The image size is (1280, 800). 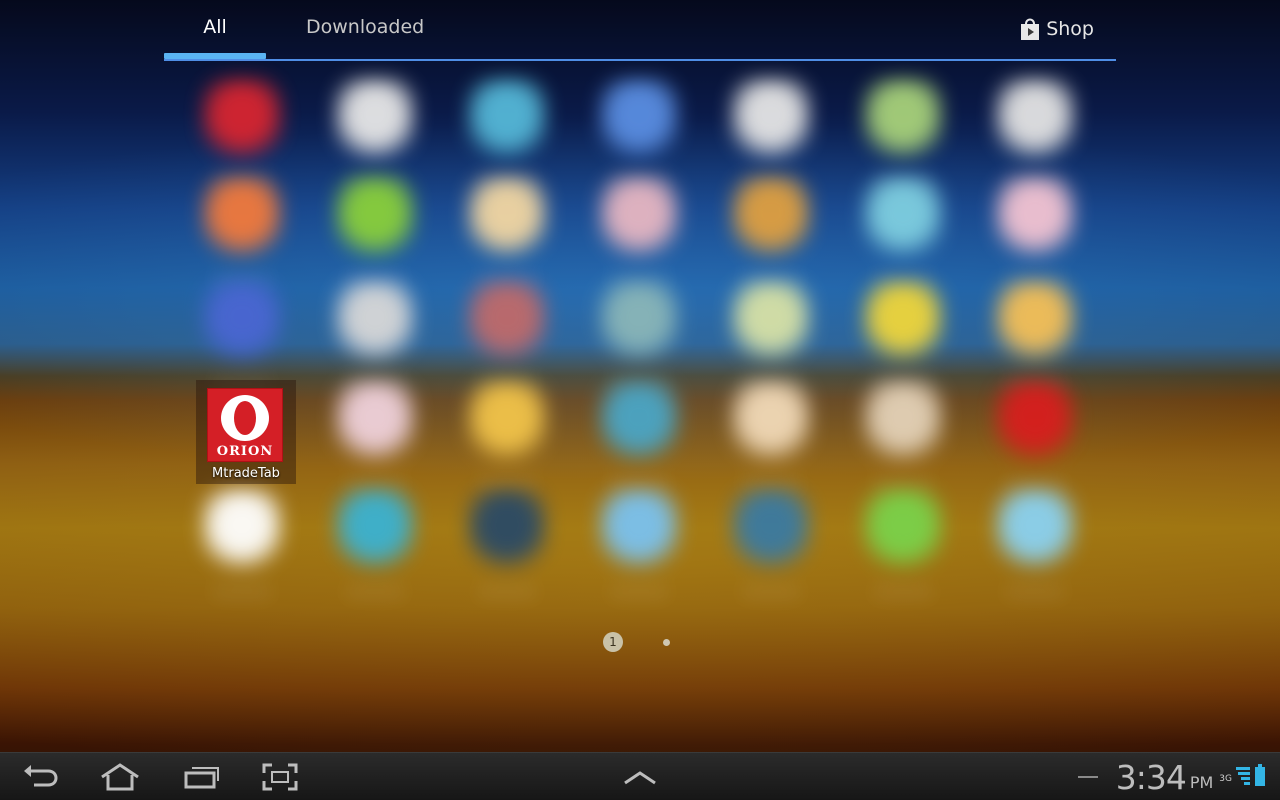 I want to click on drawer-toggle-button, so click(x=640, y=777).